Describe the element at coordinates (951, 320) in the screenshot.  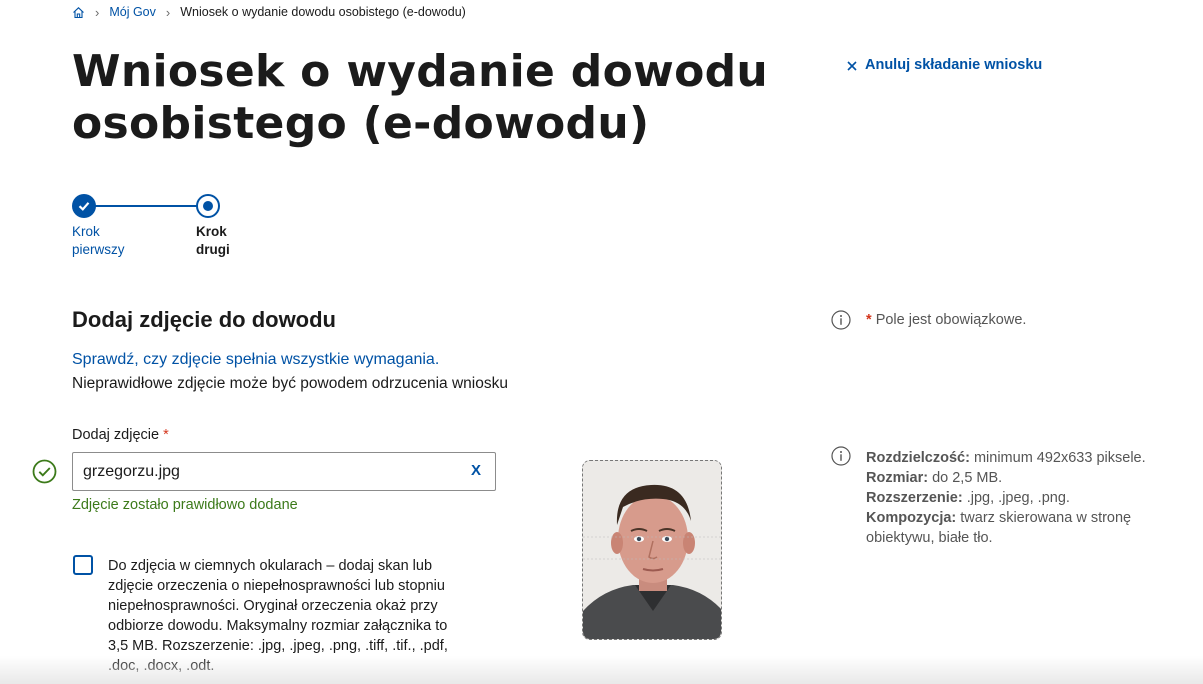
I see `mandatory-field-text: Pole jest obowiązkowe.` at that location.